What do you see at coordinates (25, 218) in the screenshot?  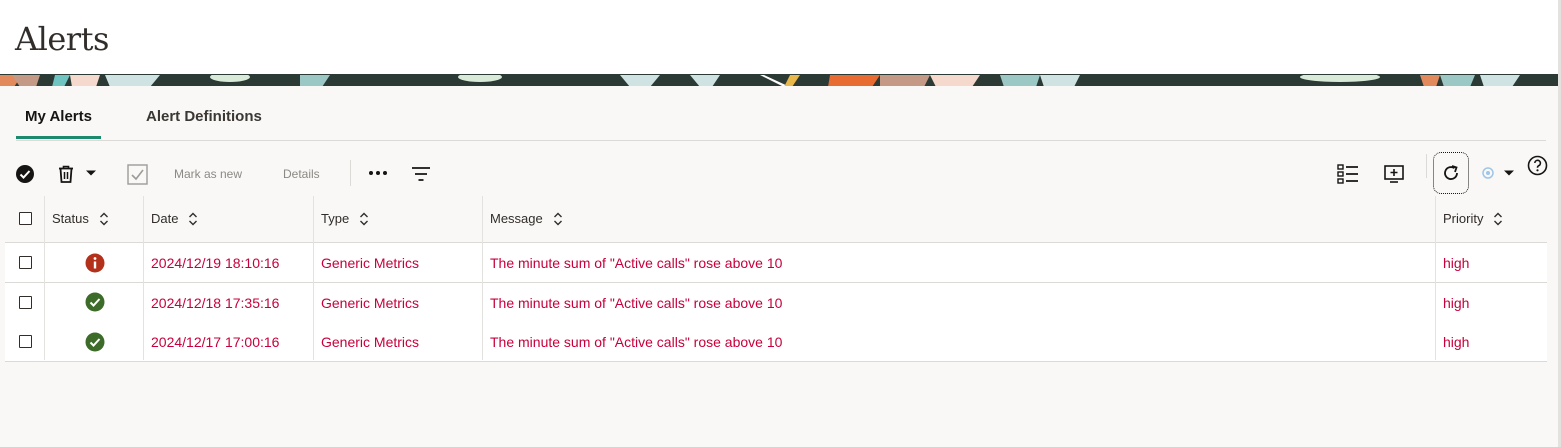 I see `select-all-rows-checkbox` at bounding box center [25, 218].